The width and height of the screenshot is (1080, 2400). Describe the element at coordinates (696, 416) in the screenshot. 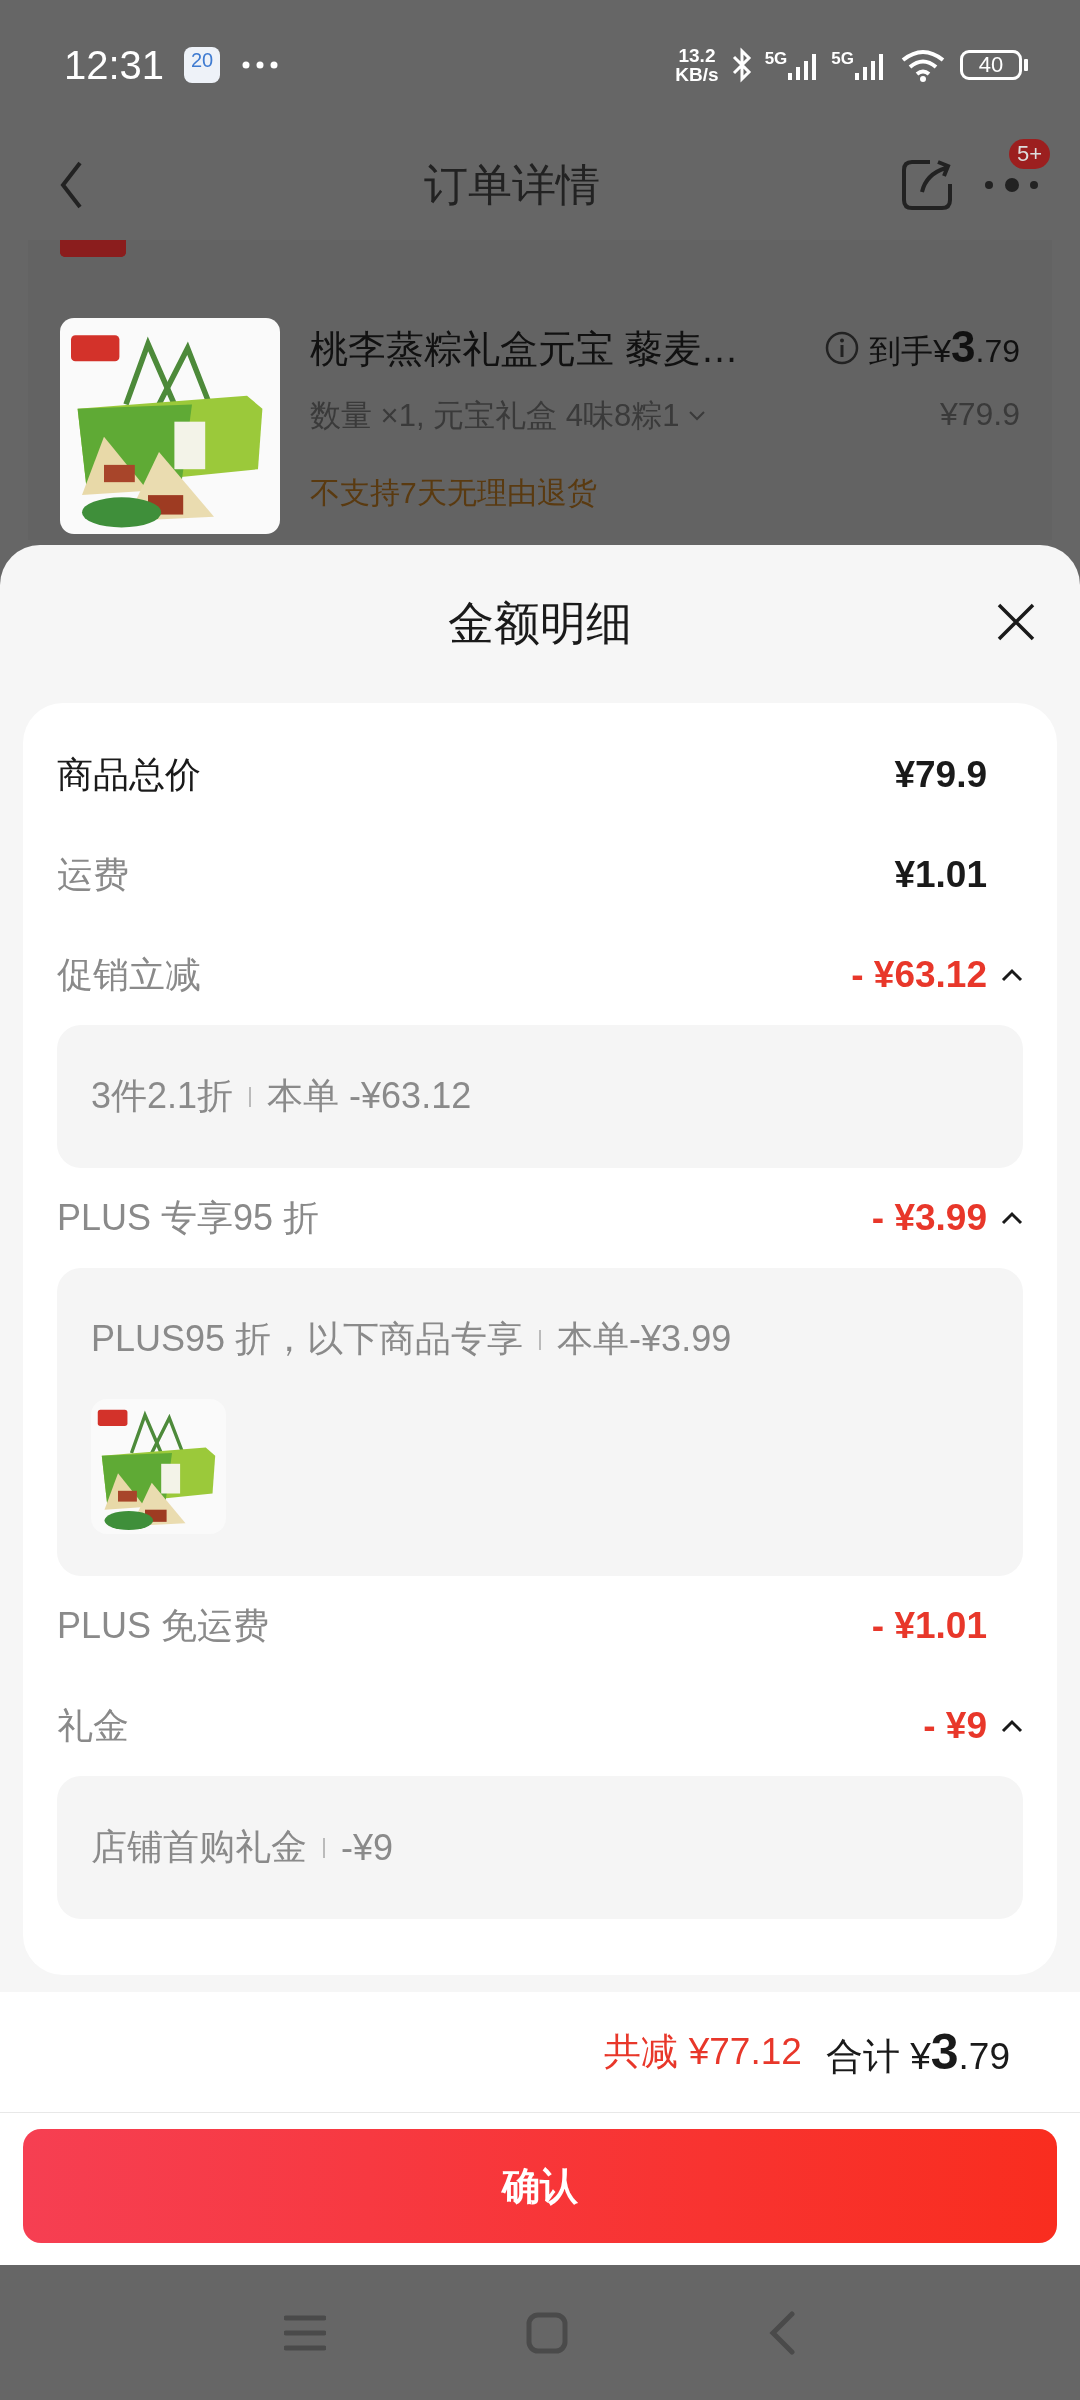

I see `chevron-down-icon` at that location.